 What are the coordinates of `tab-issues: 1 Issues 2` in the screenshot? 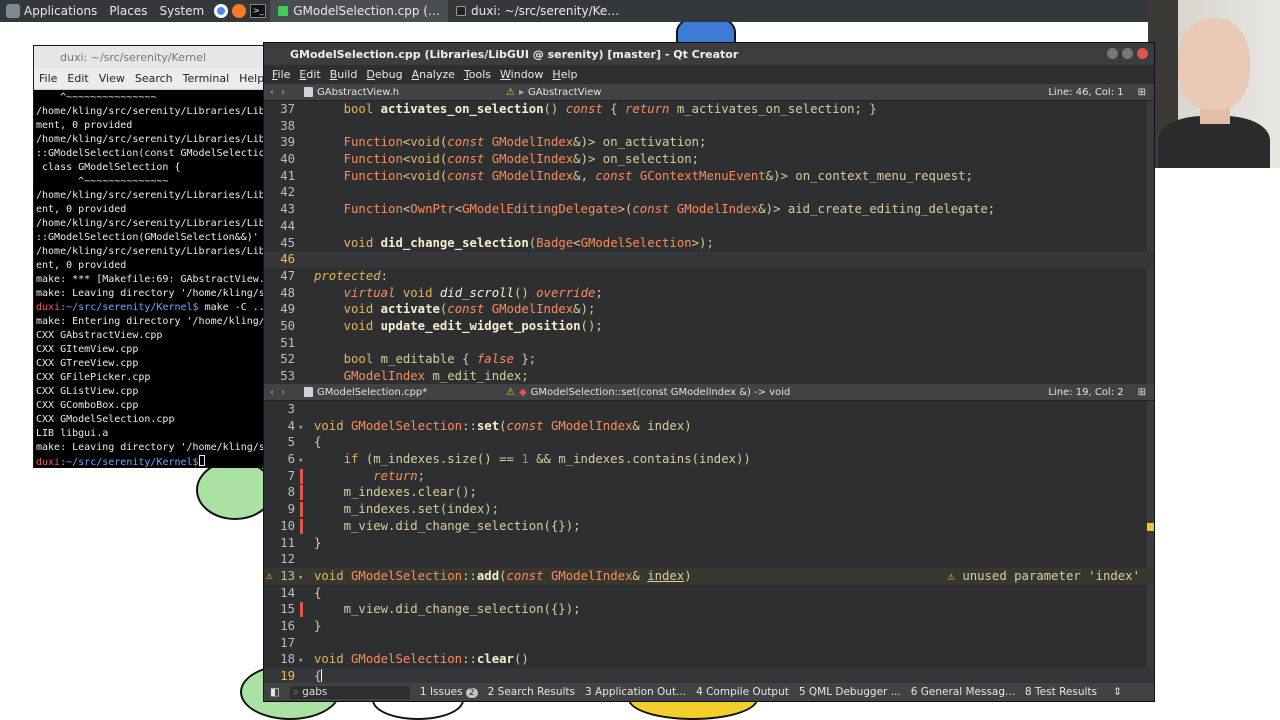 It's located at (449, 692).